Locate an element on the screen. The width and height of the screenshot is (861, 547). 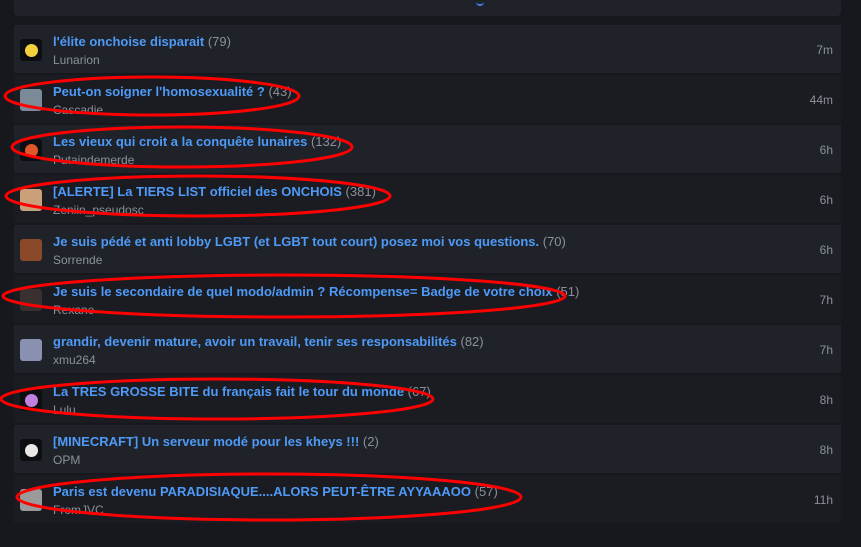
reply-count: (132) is located at coordinates (326, 141).